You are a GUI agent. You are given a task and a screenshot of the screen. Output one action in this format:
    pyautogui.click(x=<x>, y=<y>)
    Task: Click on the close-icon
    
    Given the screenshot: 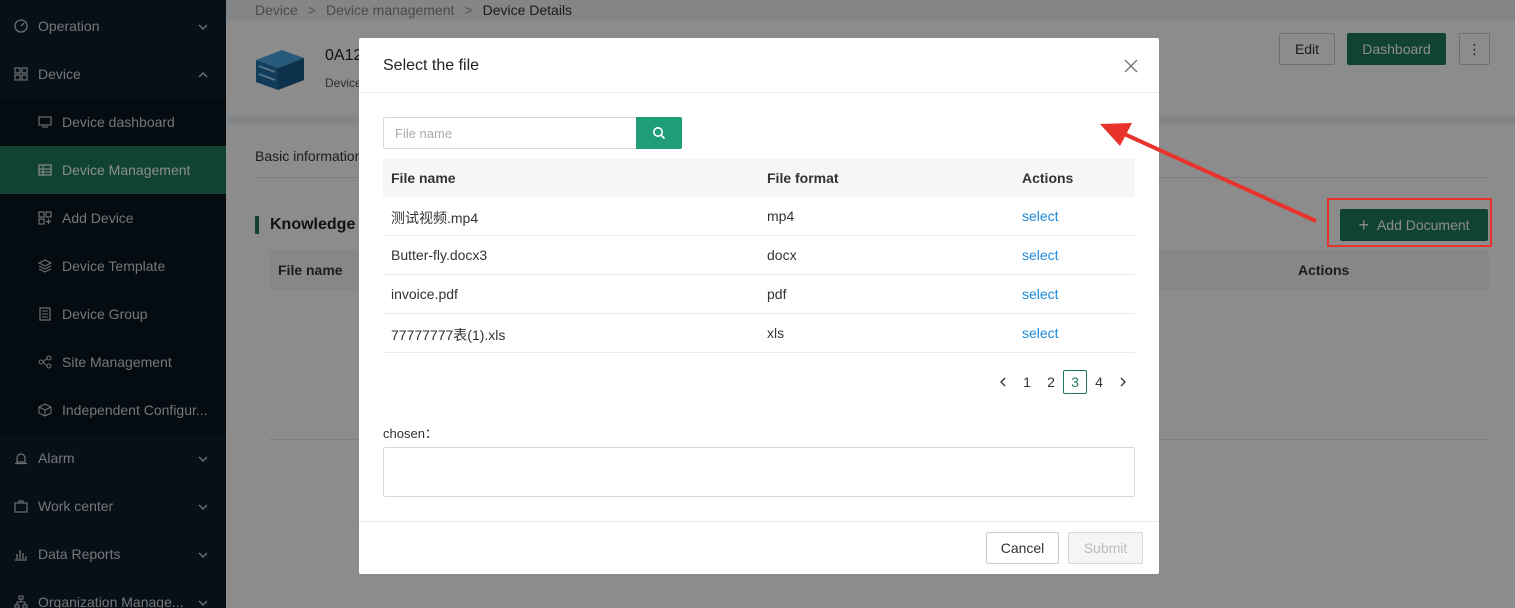 What is the action you would take?
    pyautogui.click(x=1131, y=66)
    